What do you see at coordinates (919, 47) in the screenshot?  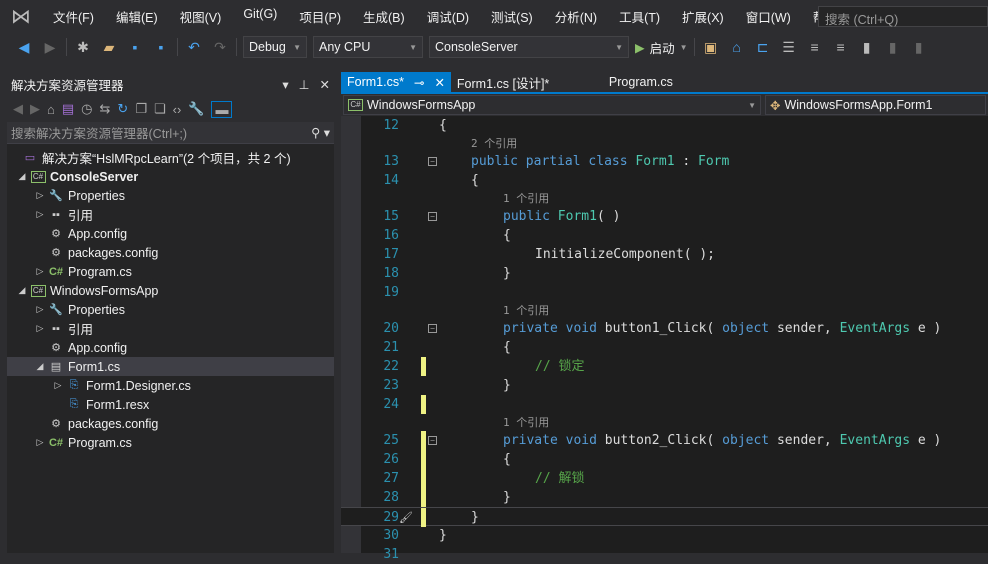 I see `next-bookmark-icon: ▮` at bounding box center [919, 47].